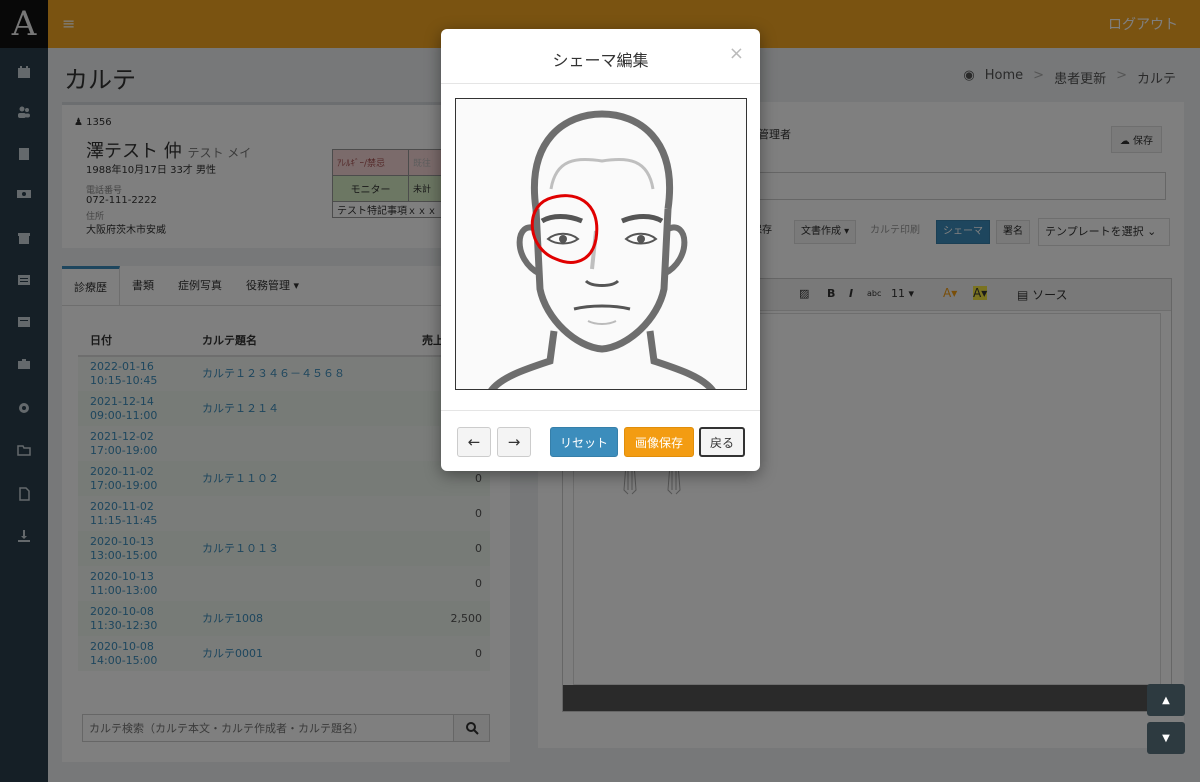  Describe the element at coordinates (1166, 738) in the screenshot. I see `scroll-bottom-button: ▼` at that location.